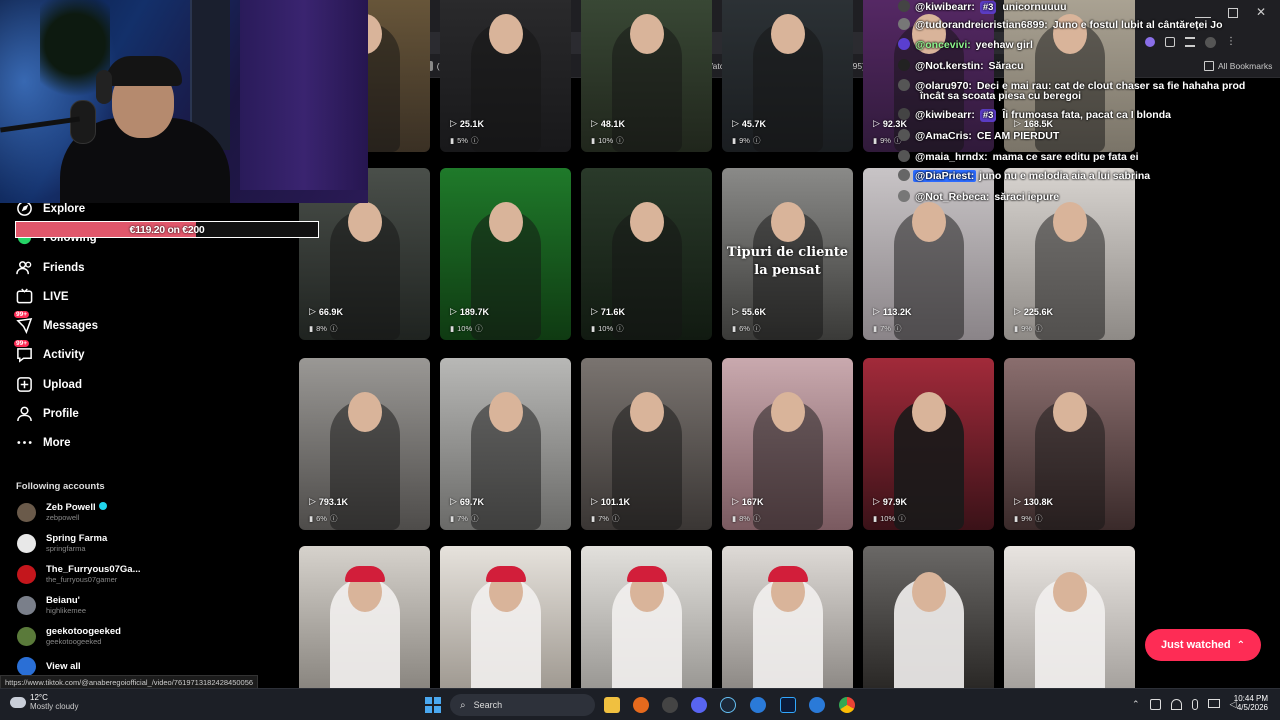 The image size is (1280, 720). What do you see at coordinates (787, 254) in the screenshot?
I see `video-tile: Tipuri de cliente la pensat ▷ 55.6K ▮ 6% ⓘ` at bounding box center [787, 254].